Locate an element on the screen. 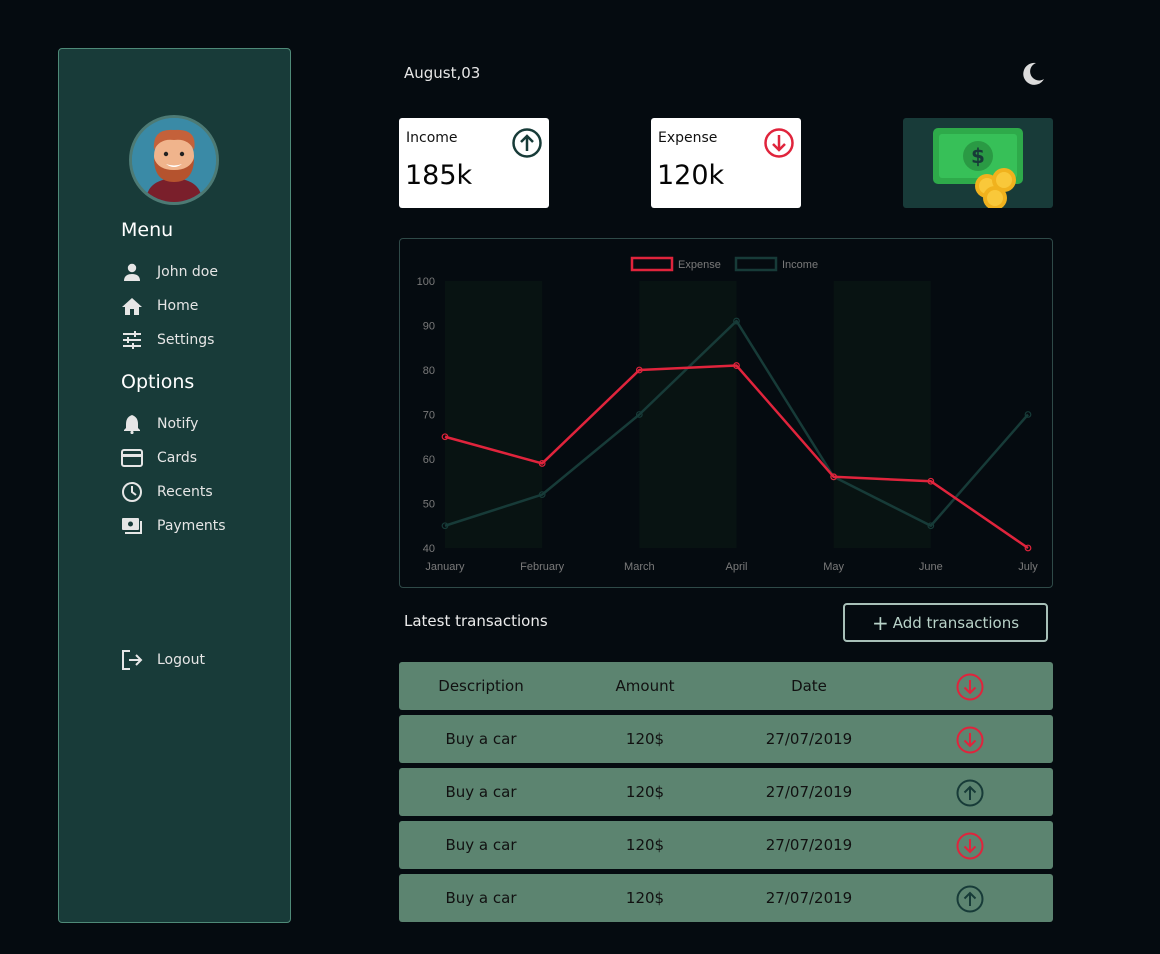  income-value: 185k is located at coordinates (439, 175).